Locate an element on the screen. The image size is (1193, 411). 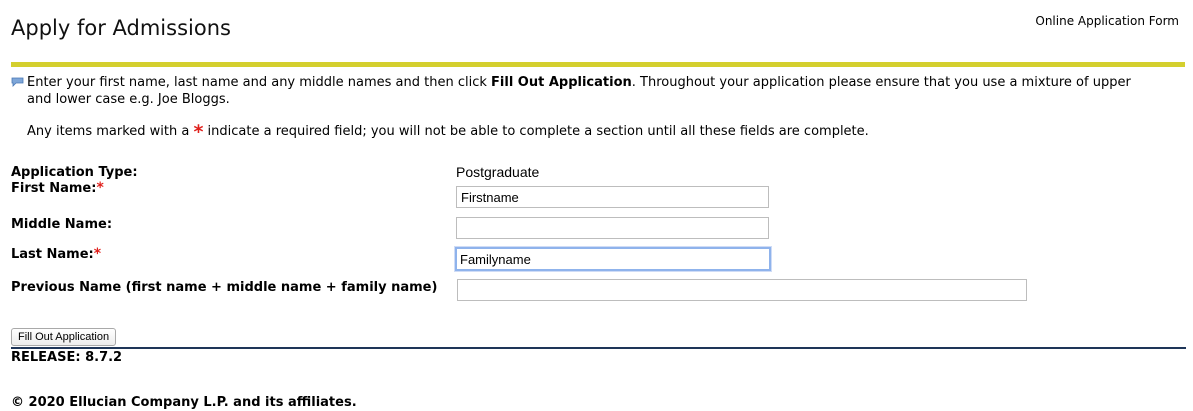
first-name-input is located at coordinates (612, 197).